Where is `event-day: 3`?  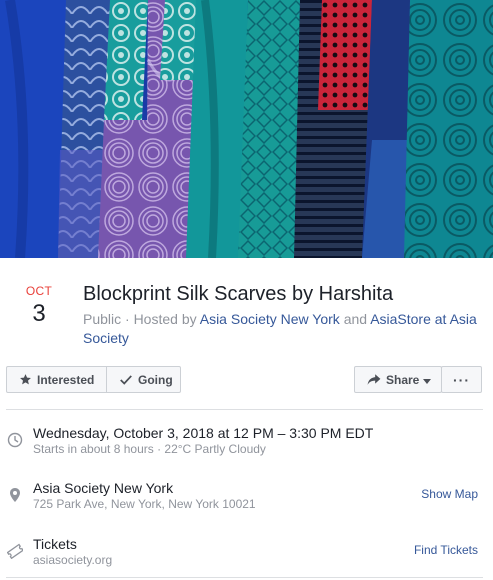 event-day: 3 is located at coordinates (39, 313).